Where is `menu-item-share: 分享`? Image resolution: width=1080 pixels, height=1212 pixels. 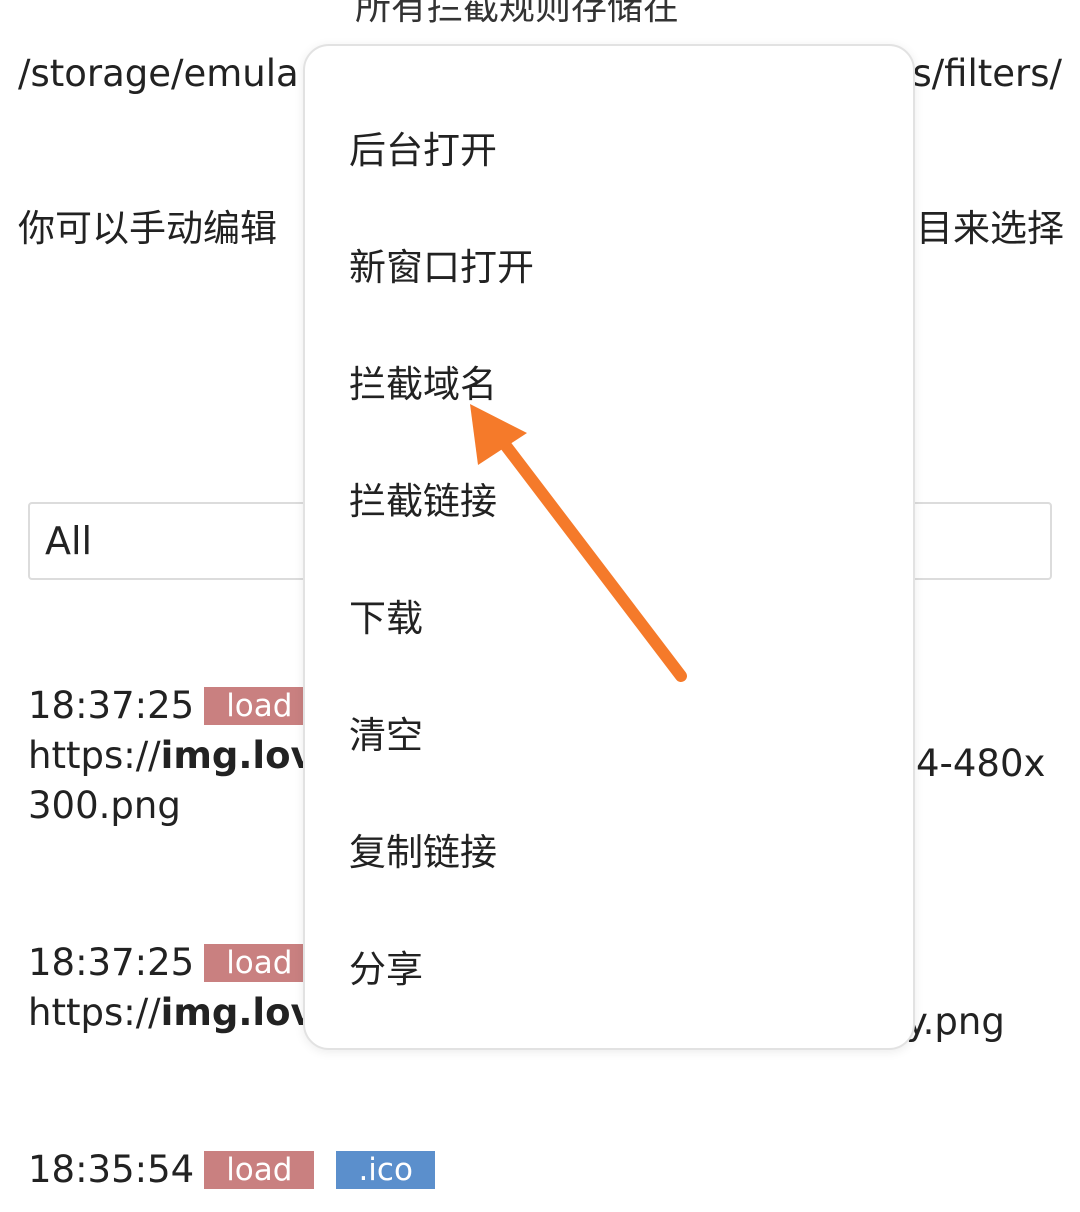 menu-item-share: 分享 is located at coordinates (386, 966).